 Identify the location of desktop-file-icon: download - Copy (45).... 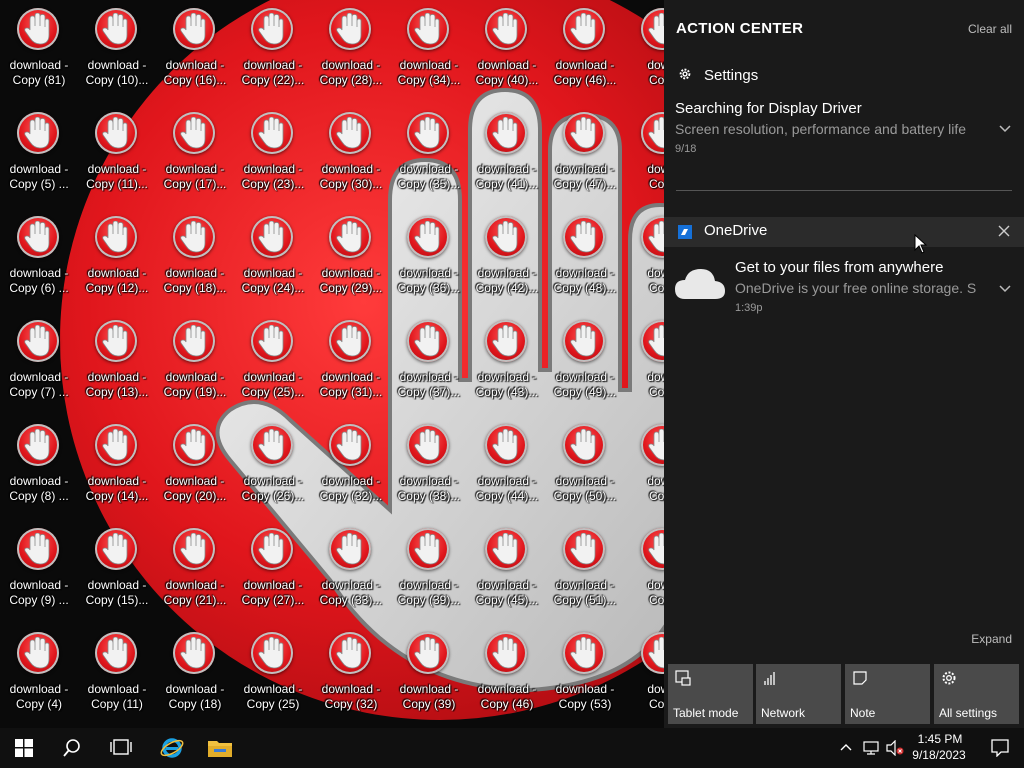
(507, 570).